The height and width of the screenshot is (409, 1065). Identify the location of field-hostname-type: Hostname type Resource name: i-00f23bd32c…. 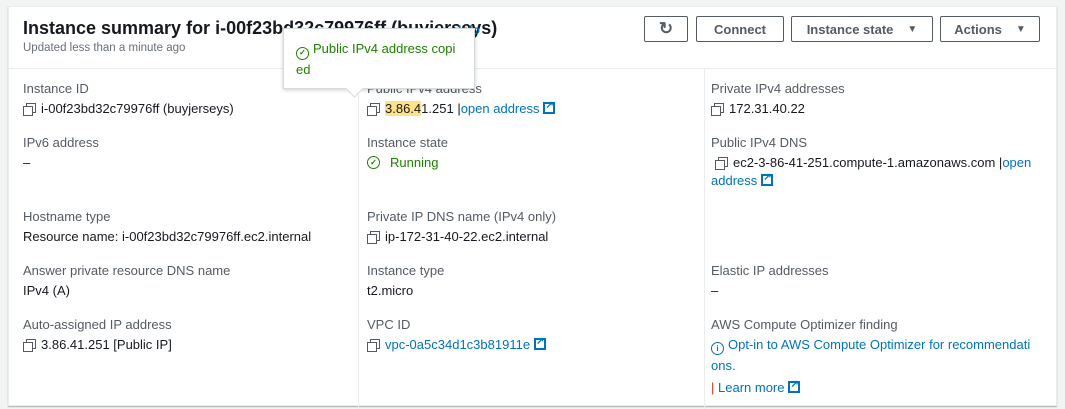
(167, 226).